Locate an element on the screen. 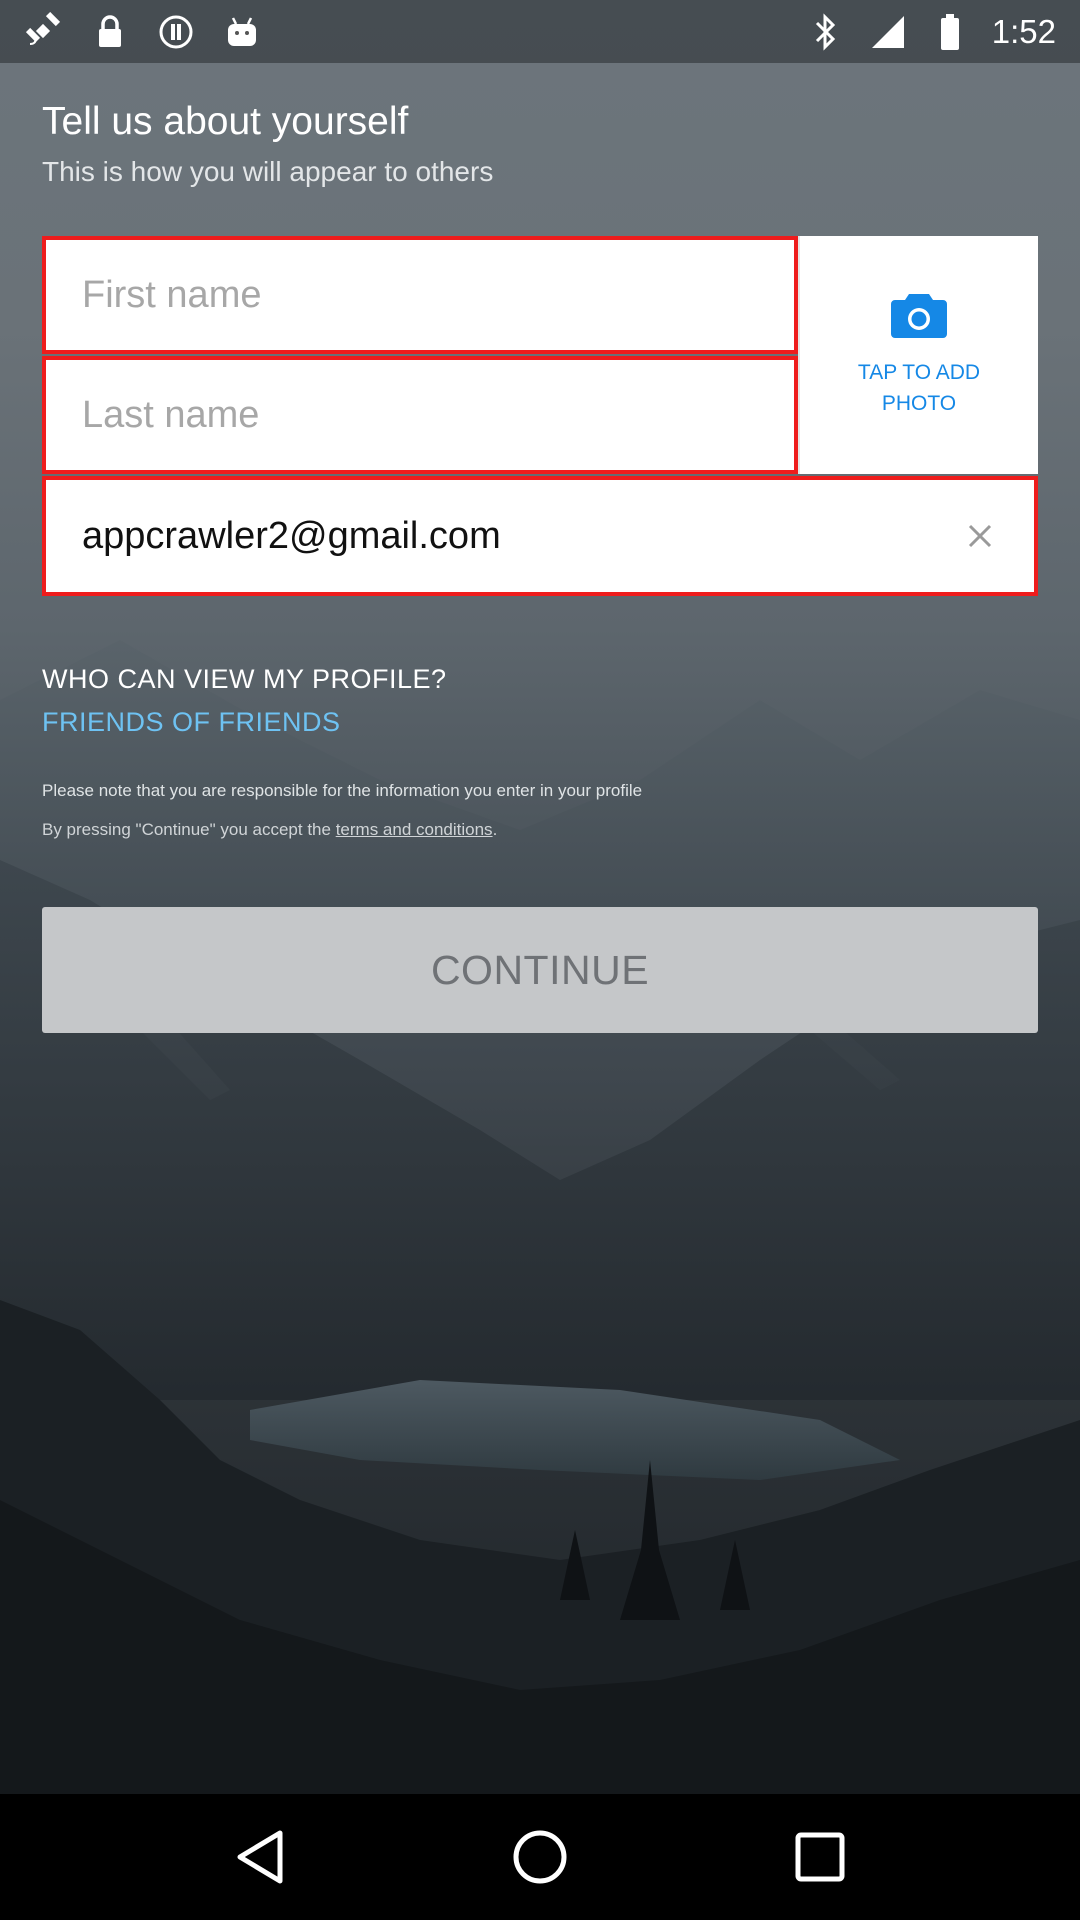  clear-email-button is located at coordinates (980, 536).